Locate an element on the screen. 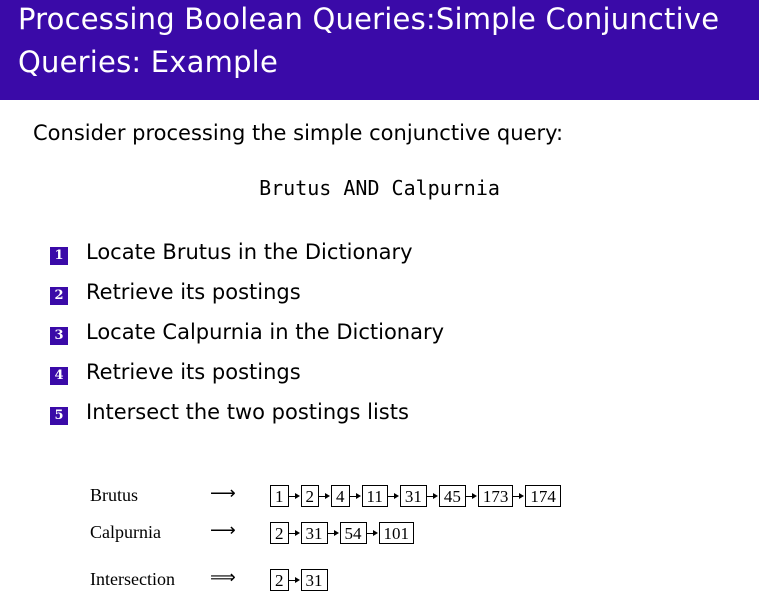 The width and height of the screenshot is (759, 608). posting-box: 4 is located at coordinates (340, 496).